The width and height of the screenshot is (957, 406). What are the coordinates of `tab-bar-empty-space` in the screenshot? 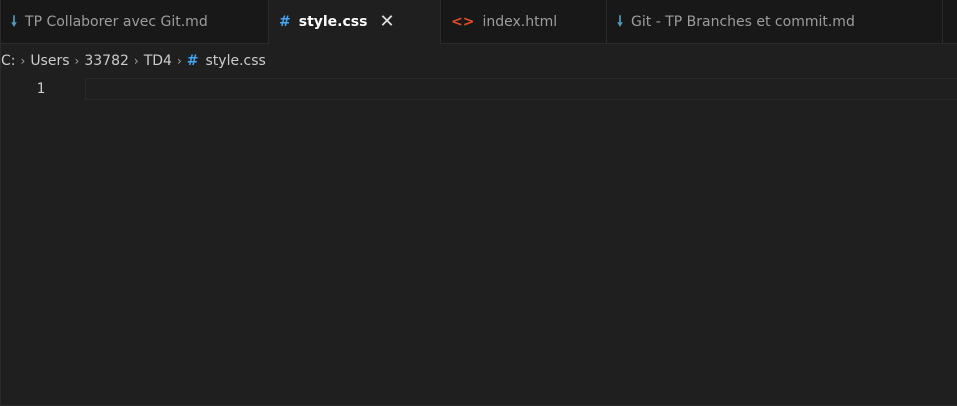 It's located at (950, 21).